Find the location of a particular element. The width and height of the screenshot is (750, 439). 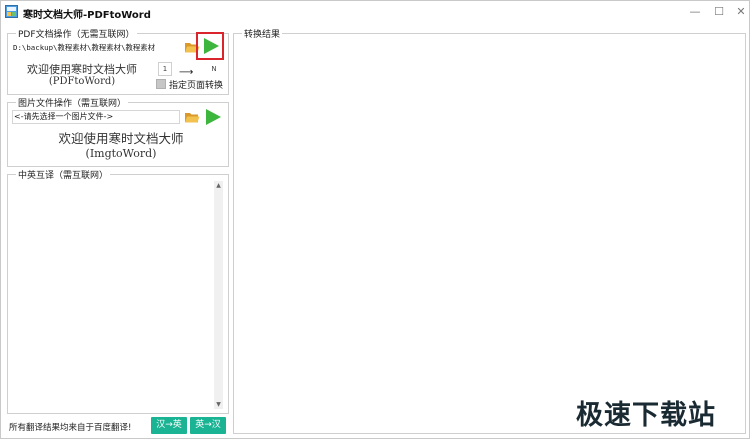

pdf-path-input: D:\backup\教程素材\教程素材\教程素材 is located at coordinates (98, 47).